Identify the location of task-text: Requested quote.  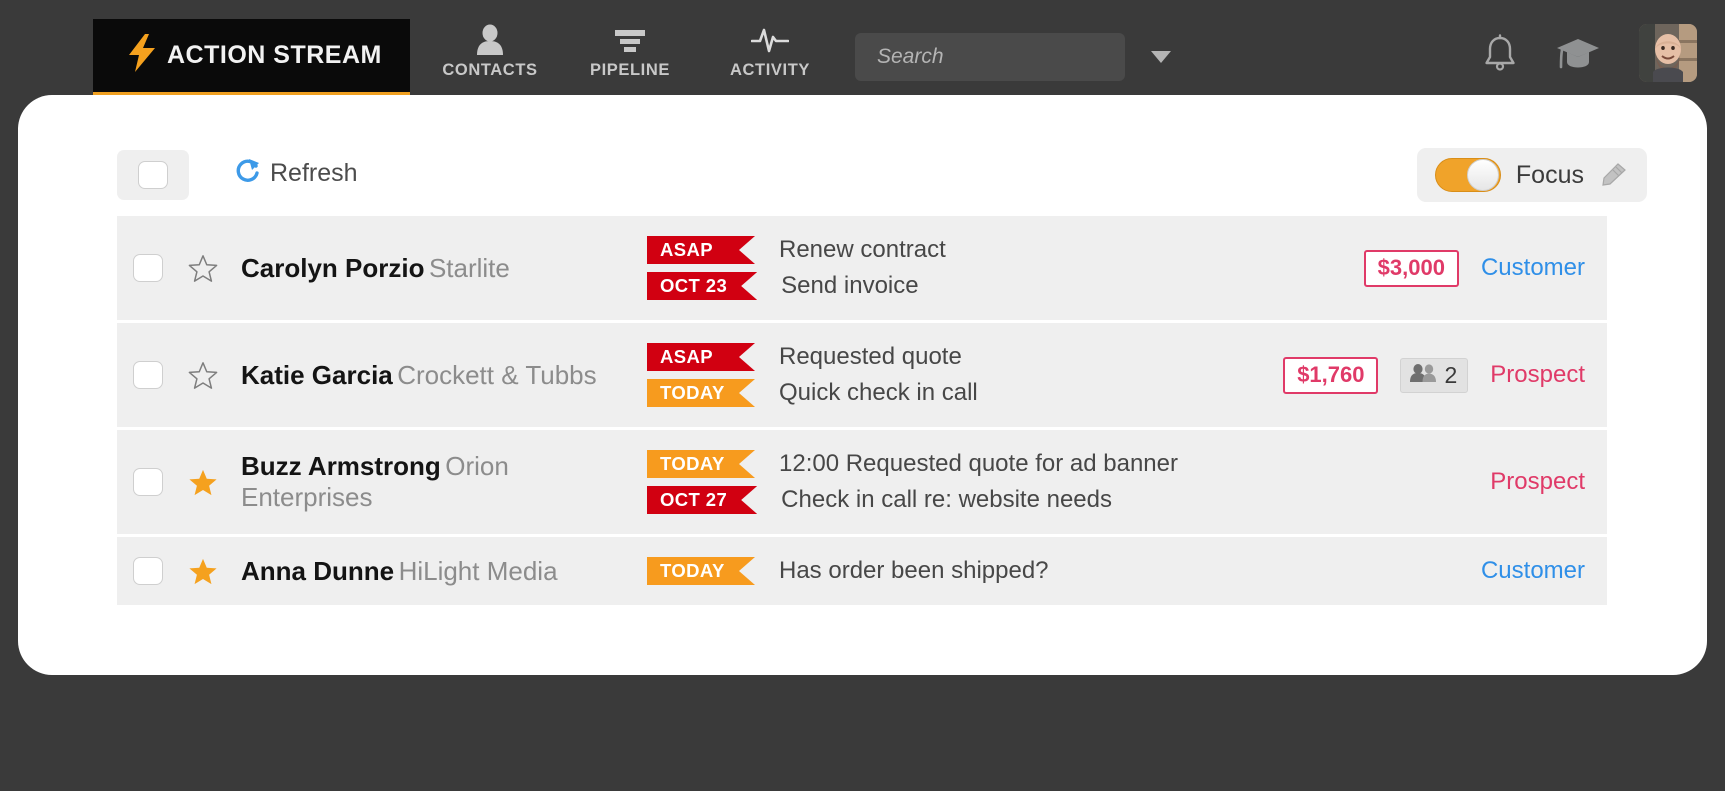
(870, 356).